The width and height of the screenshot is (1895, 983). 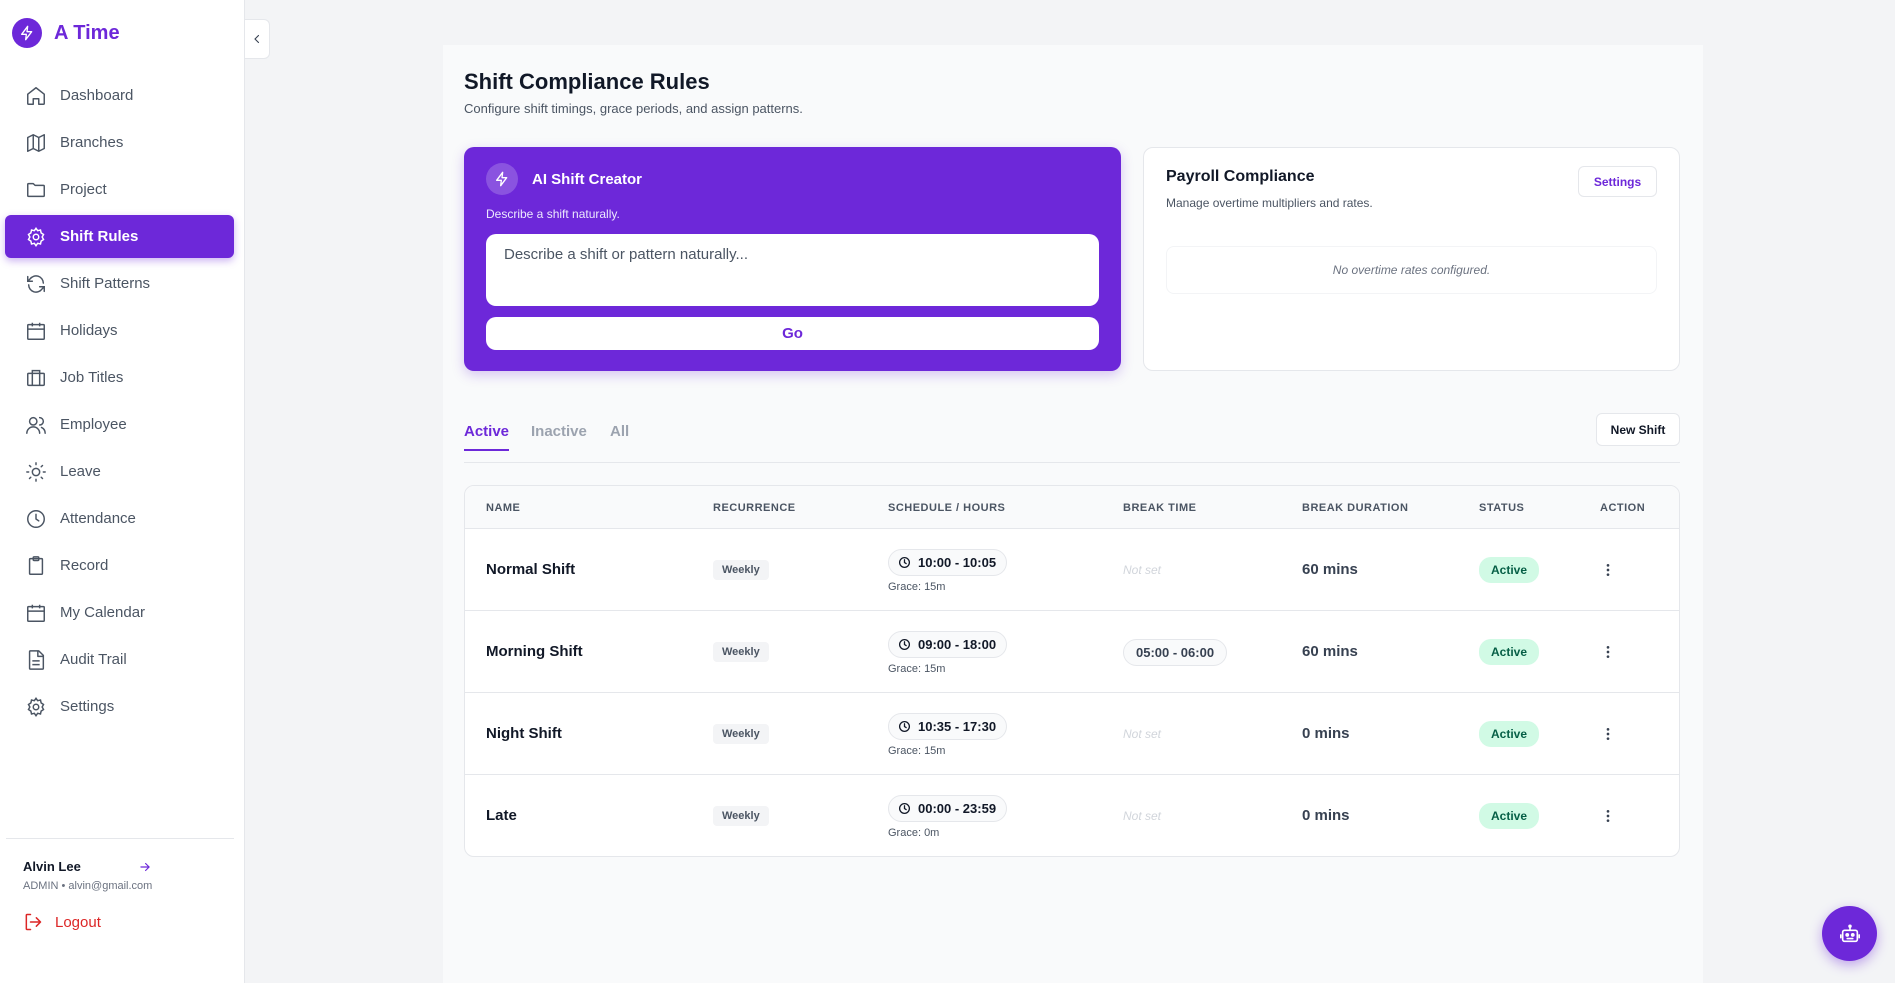 What do you see at coordinates (487, 437) in the screenshot?
I see `tab-active: Active` at bounding box center [487, 437].